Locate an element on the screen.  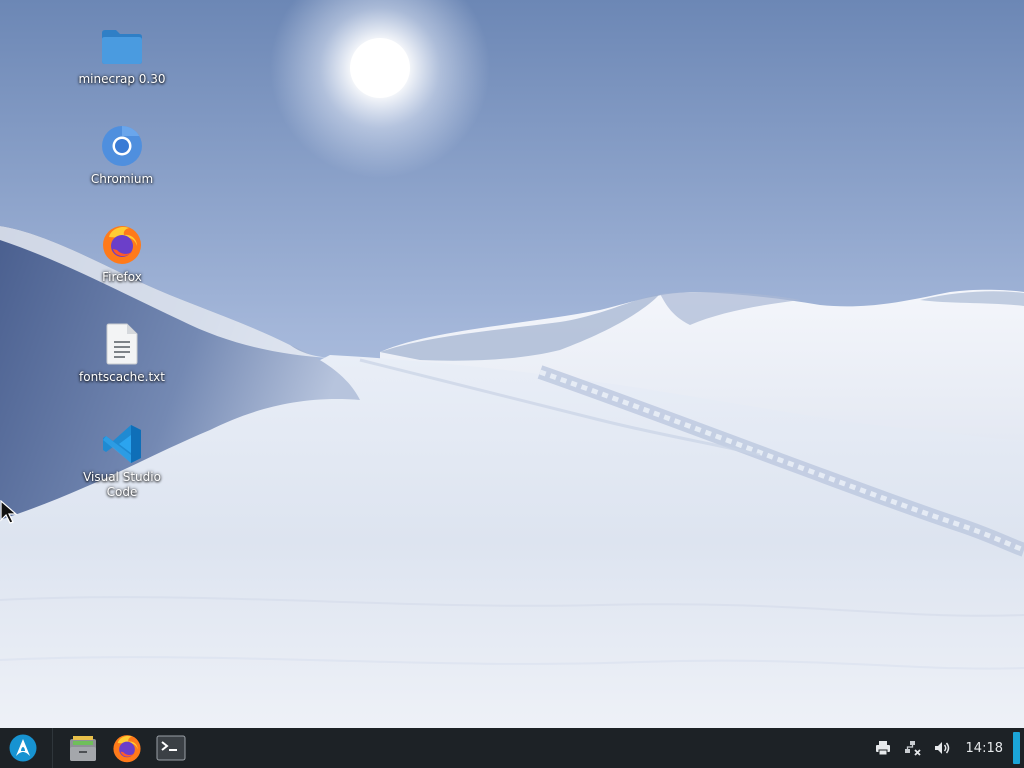
folder-icon is located at coordinates (122, 46).